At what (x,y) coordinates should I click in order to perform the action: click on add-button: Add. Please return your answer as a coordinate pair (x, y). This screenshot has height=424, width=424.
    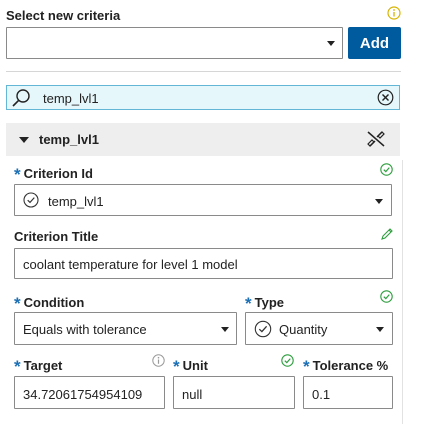
    Looking at the image, I should click on (374, 43).